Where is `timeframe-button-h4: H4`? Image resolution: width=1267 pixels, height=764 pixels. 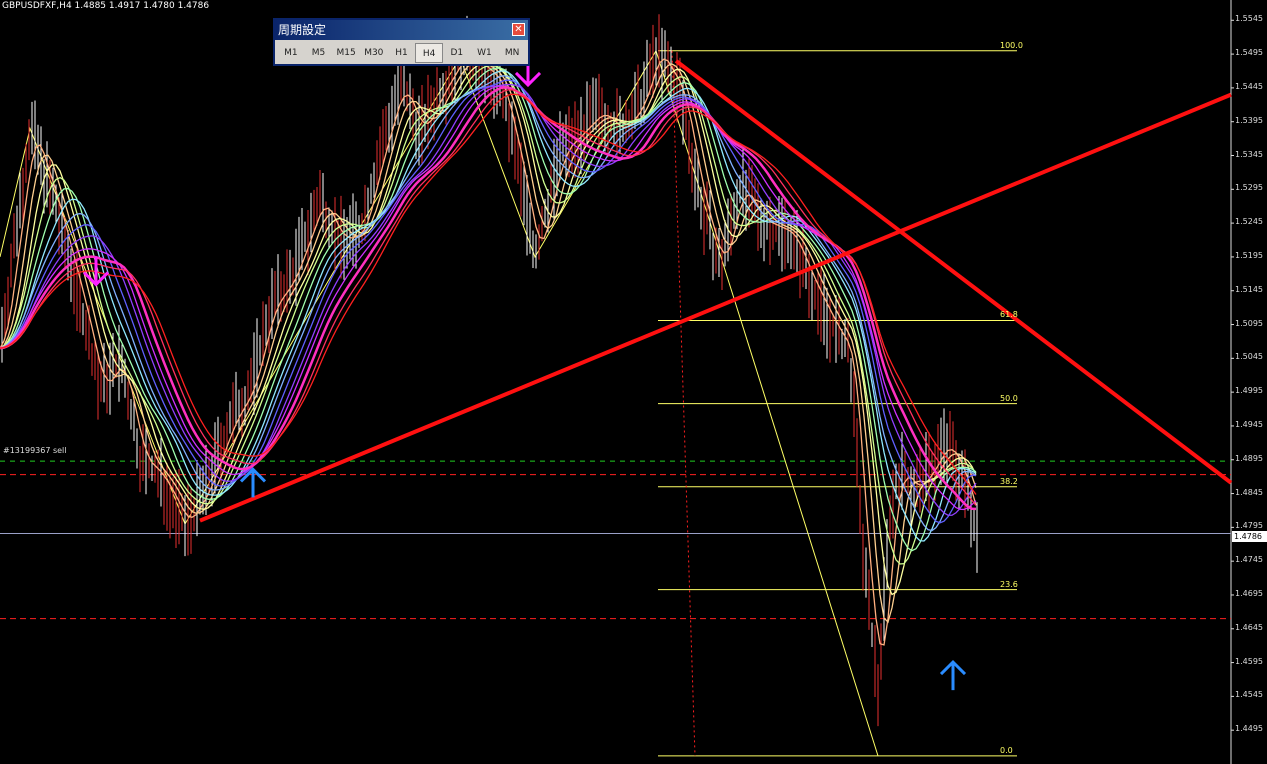 timeframe-button-h4: H4 is located at coordinates (429, 53).